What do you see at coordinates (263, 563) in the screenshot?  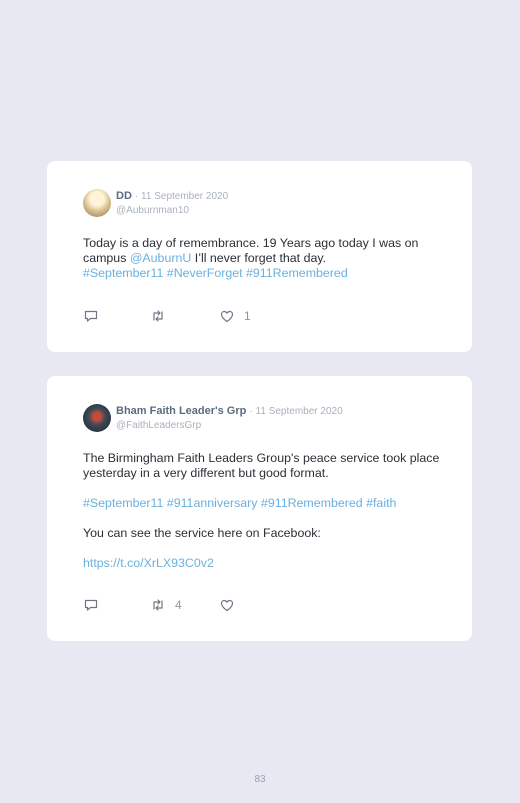 I see `url-link: https://t.co/XrLX93C0v2` at bounding box center [263, 563].